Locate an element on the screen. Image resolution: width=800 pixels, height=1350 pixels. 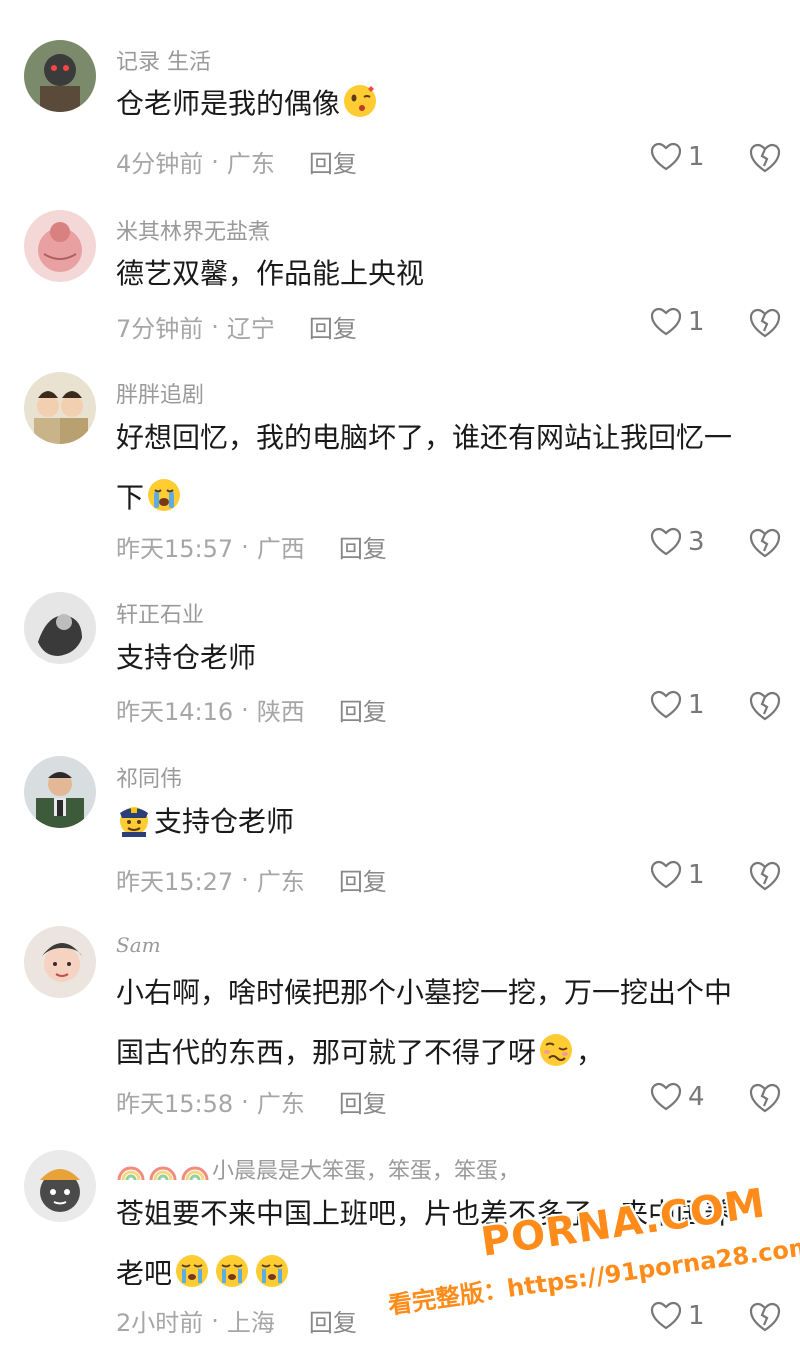
comment-text: 好想回忆，我的电脑坏了，谁还有网站让我回忆一 下 is located at coordinates (452, 468).